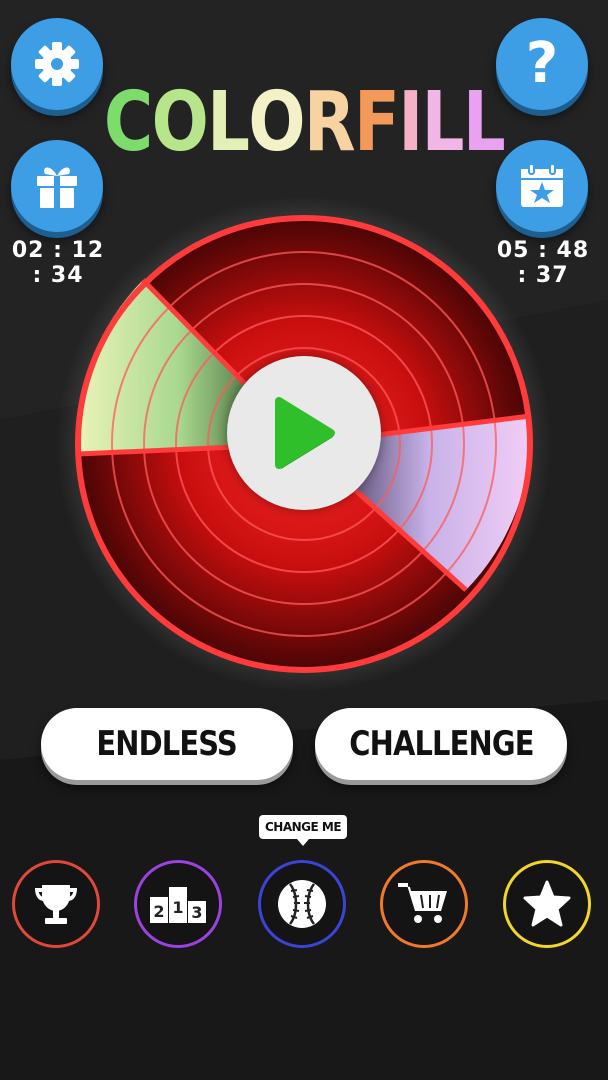 The image size is (608, 1080). What do you see at coordinates (128, 122) in the screenshot?
I see `logo-letter: C` at bounding box center [128, 122].